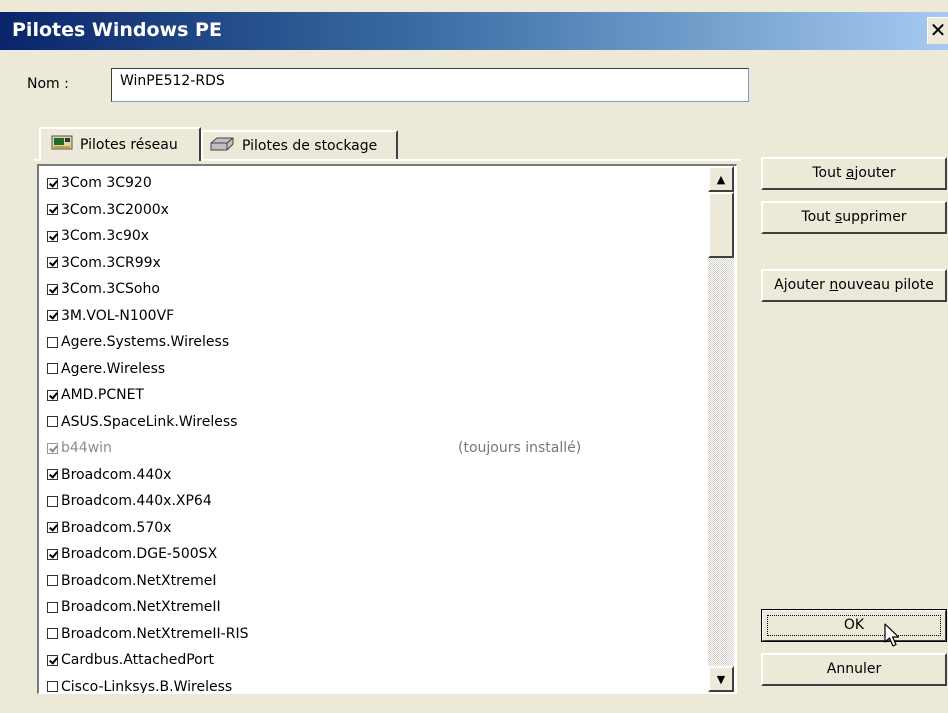  What do you see at coordinates (834, 285) in the screenshot?
I see `add-new-mnemonic: n` at bounding box center [834, 285].